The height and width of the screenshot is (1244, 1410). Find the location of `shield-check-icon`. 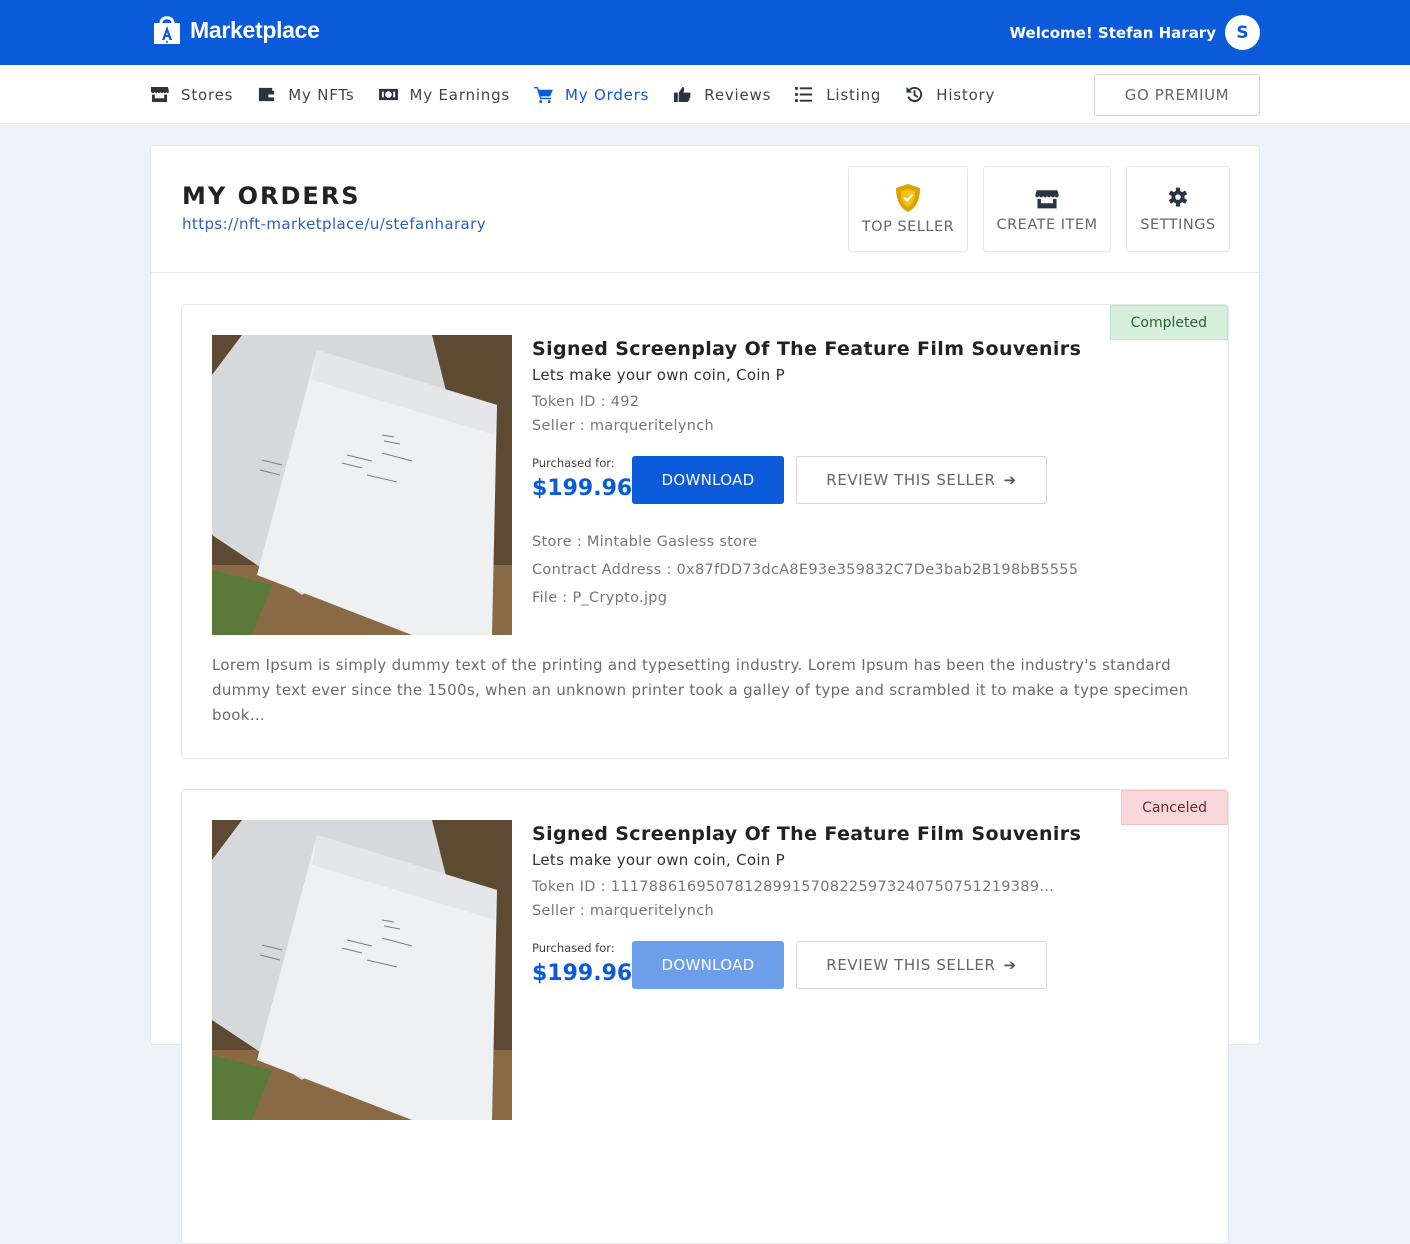

shield-check-icon is located at coordinates (908, 198).